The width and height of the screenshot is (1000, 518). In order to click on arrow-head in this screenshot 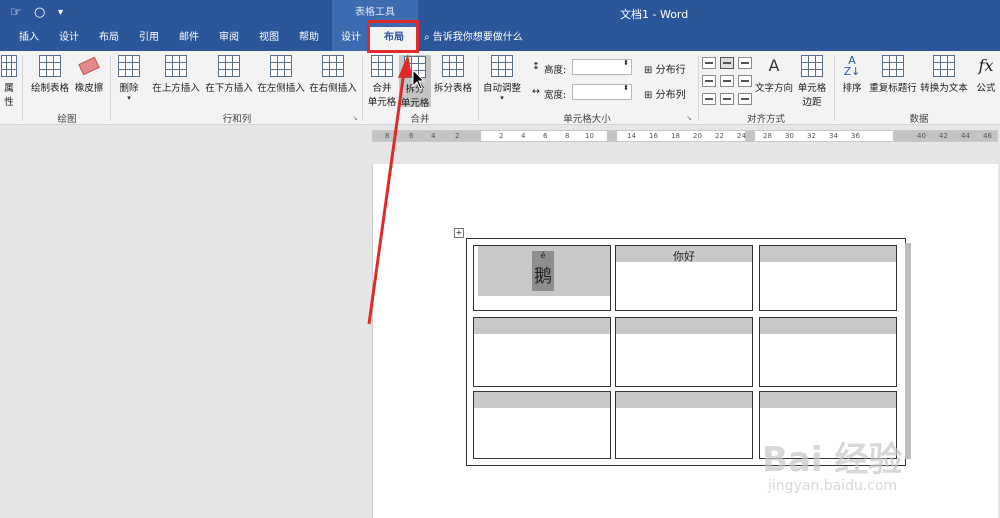, I will do `click(405, 66)`.